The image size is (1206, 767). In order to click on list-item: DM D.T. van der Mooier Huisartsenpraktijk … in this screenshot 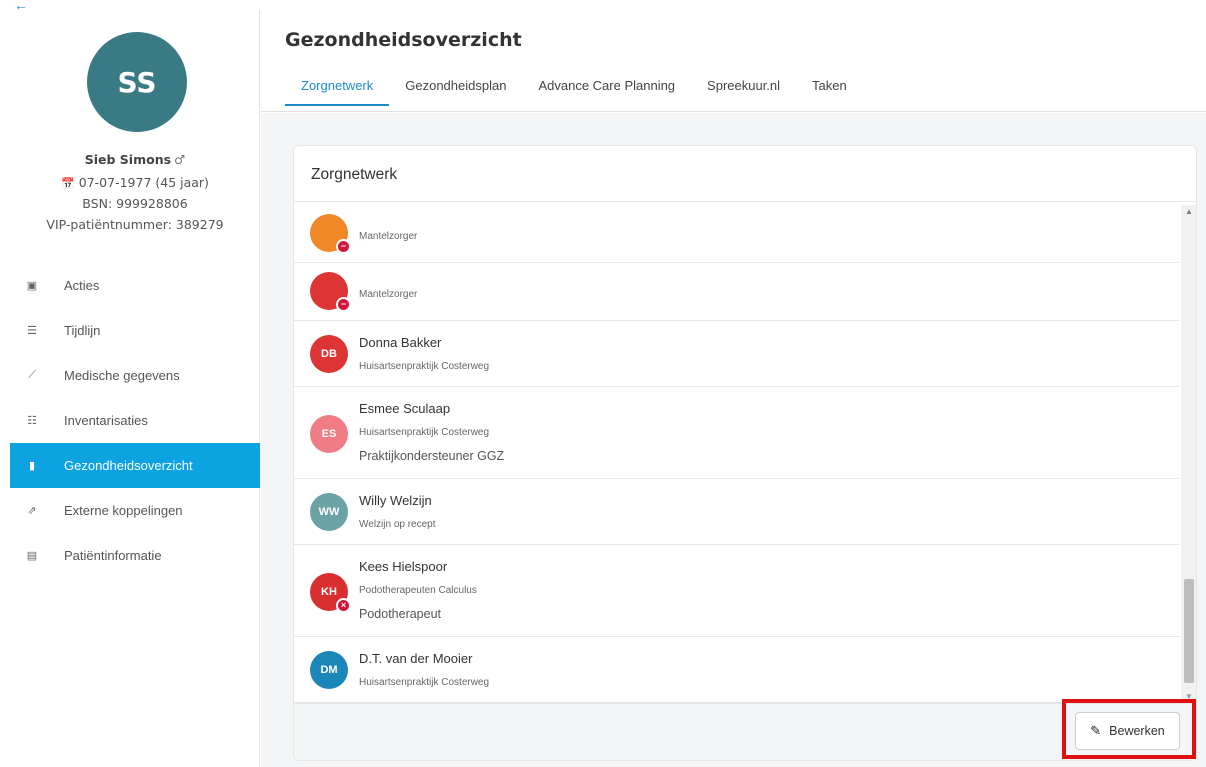, I will do `click(737, 670)`.